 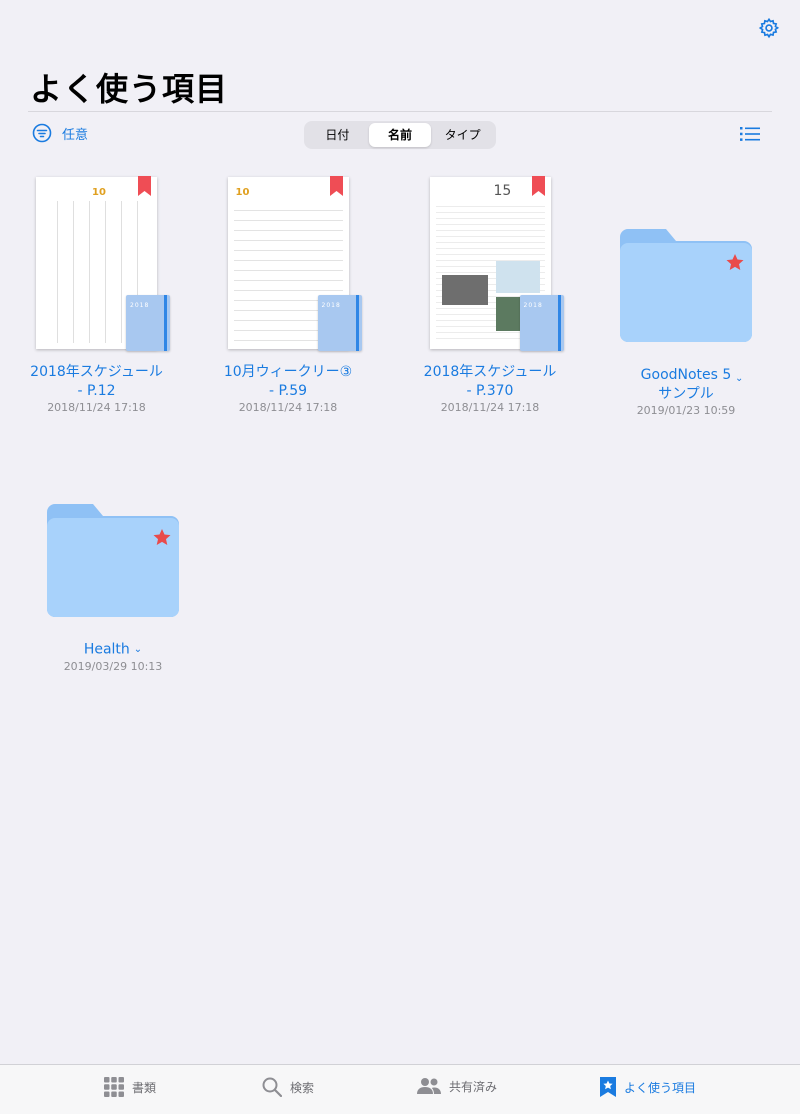 What do you see at coordinates (400, 111) in the screenshot?
I see `title-divider` at bounding box center [400, 111].